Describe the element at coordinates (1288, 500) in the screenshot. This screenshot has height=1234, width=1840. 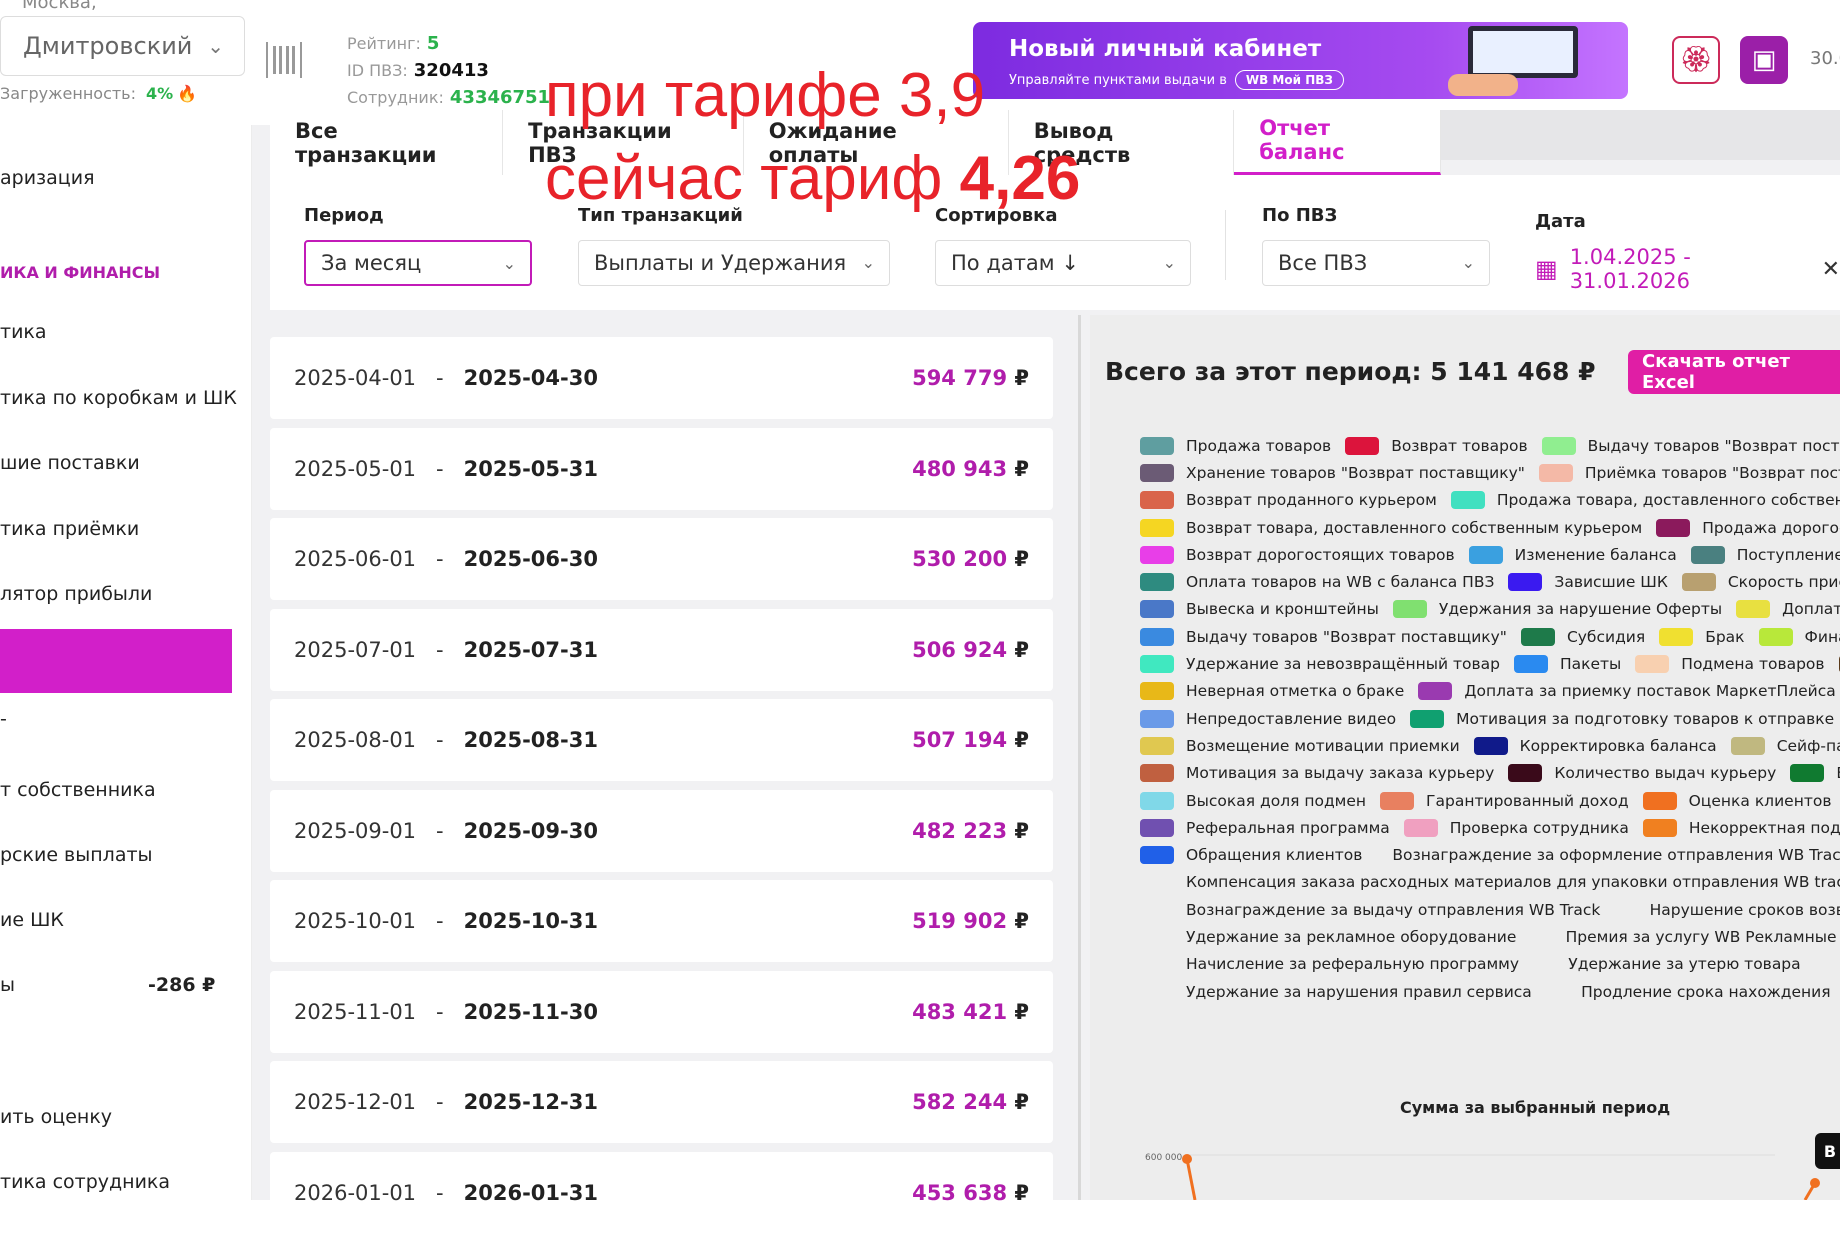
I see `legend-item: Возврат проданного курьером` at that location.